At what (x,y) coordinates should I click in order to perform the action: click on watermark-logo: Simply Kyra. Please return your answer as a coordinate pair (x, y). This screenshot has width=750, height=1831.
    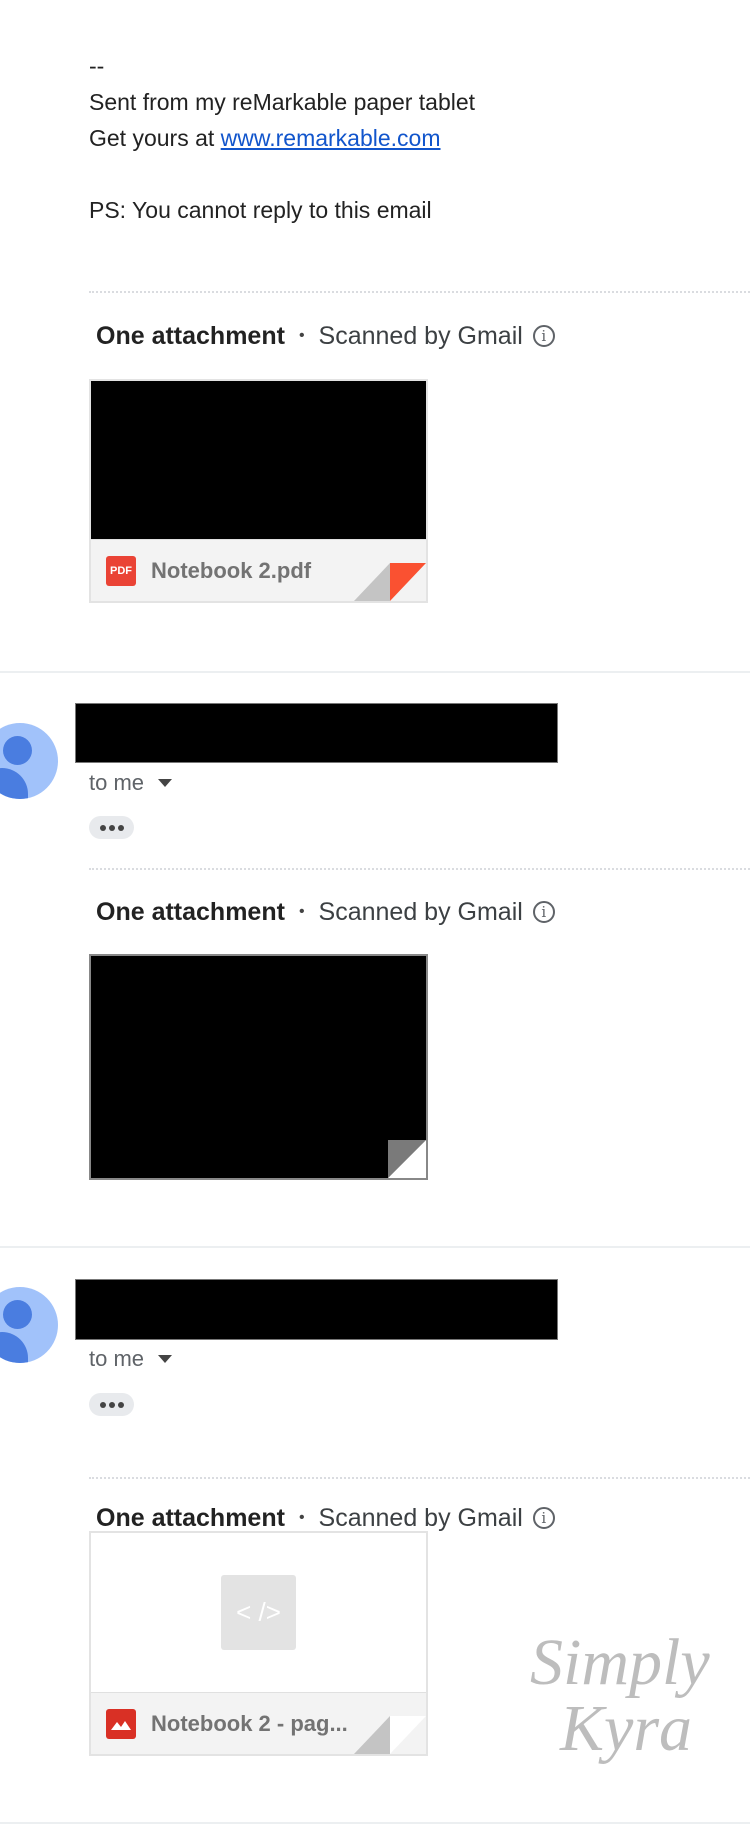
    Looking at the image, I should click on (620, 1696).